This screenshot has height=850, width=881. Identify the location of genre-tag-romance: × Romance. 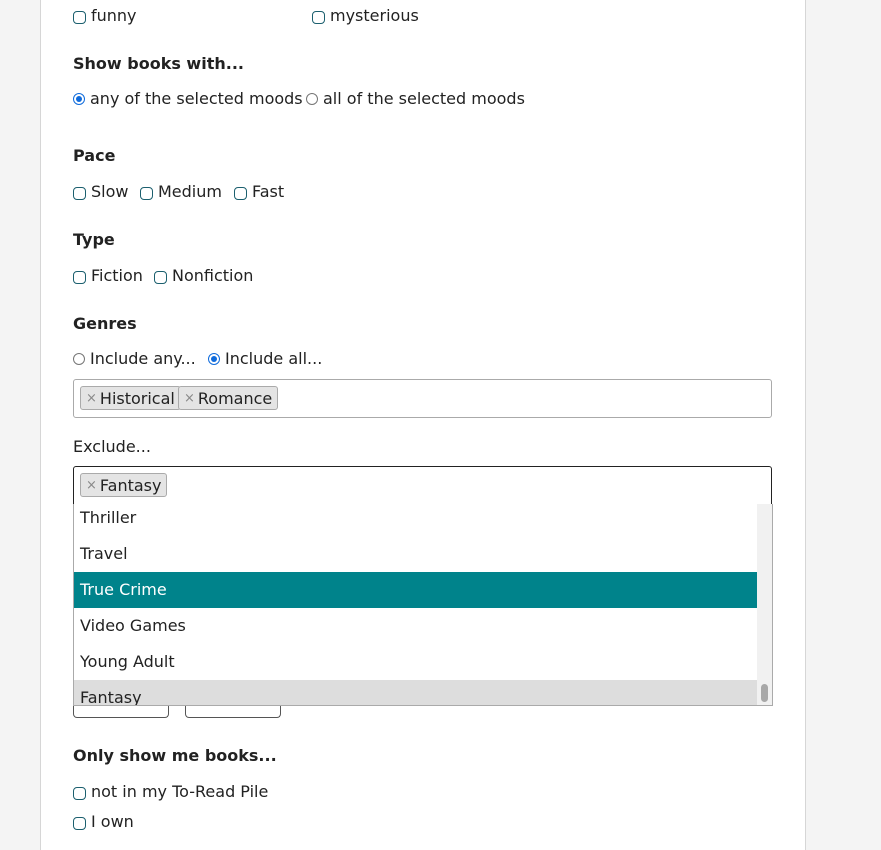
(228, 398).